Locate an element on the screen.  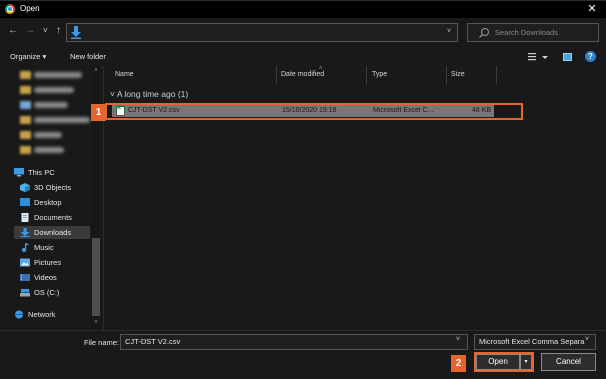
sidebar-item-this-pc: This PC is located at coordinates (49, 172).